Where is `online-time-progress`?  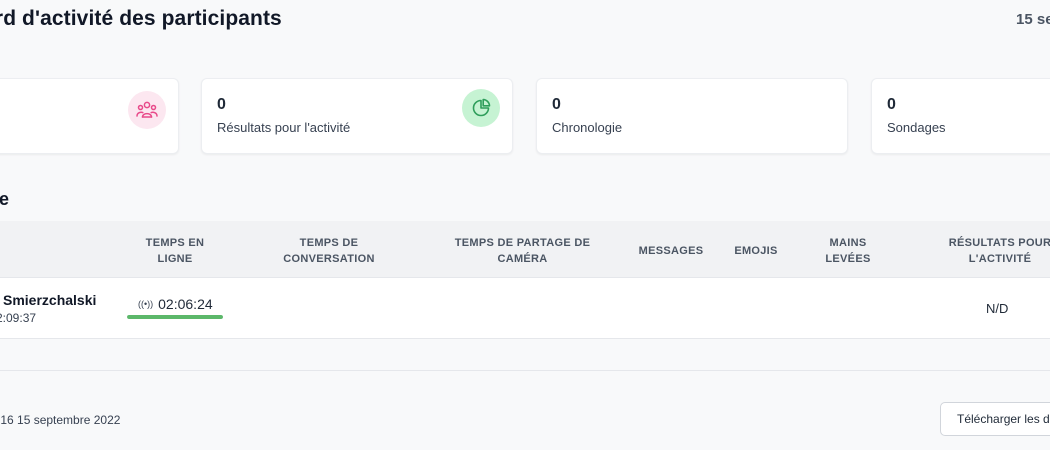
online-time-progress is located at coordinates (175, 317).